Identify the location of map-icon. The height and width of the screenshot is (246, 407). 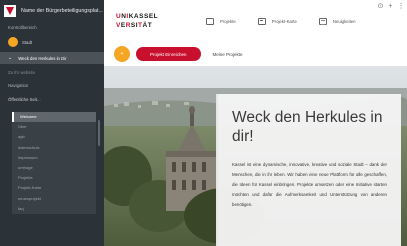
(261, 21).